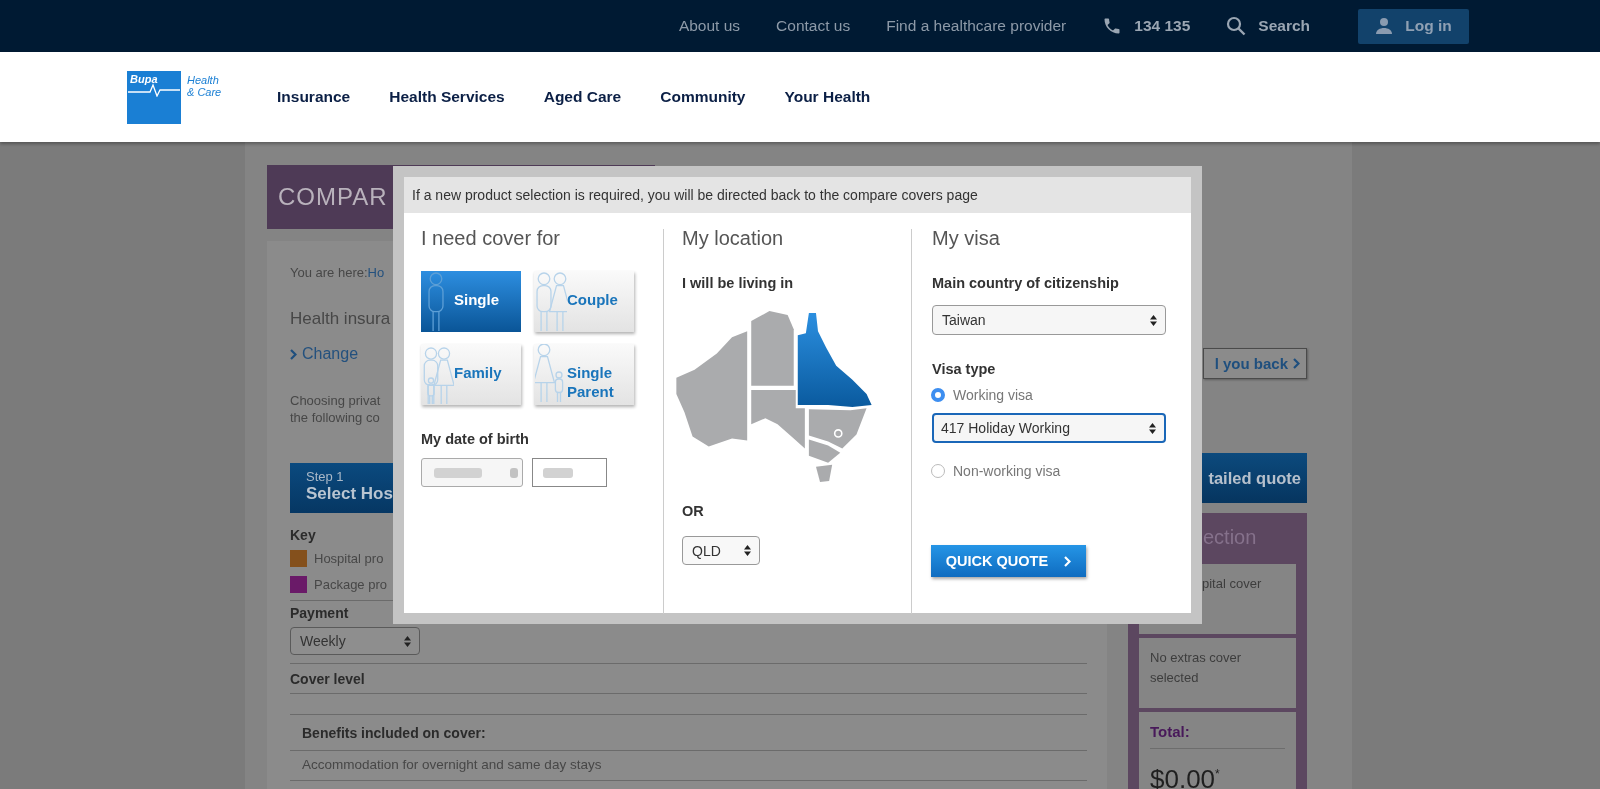 Image resolution: width=1600 pixels, height=789 pixels. What do you see at coordinates (827, 97) in the screenshot?
I see `nav-menu-item: Your Health` at bounding box center [827, 97].